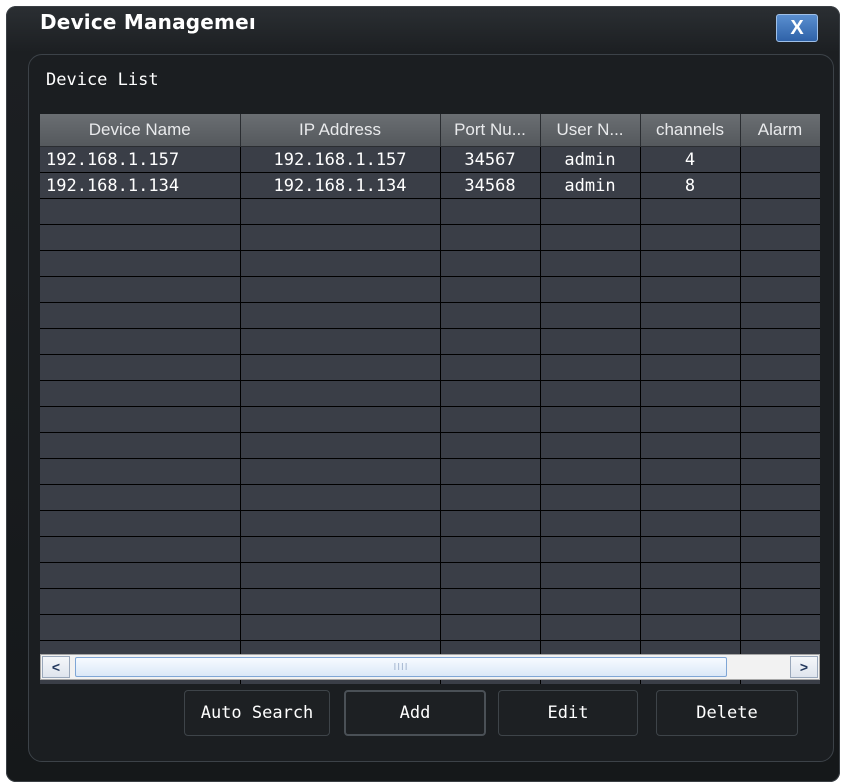  I want to click on scroll-right-button: >, so click(804, 667).